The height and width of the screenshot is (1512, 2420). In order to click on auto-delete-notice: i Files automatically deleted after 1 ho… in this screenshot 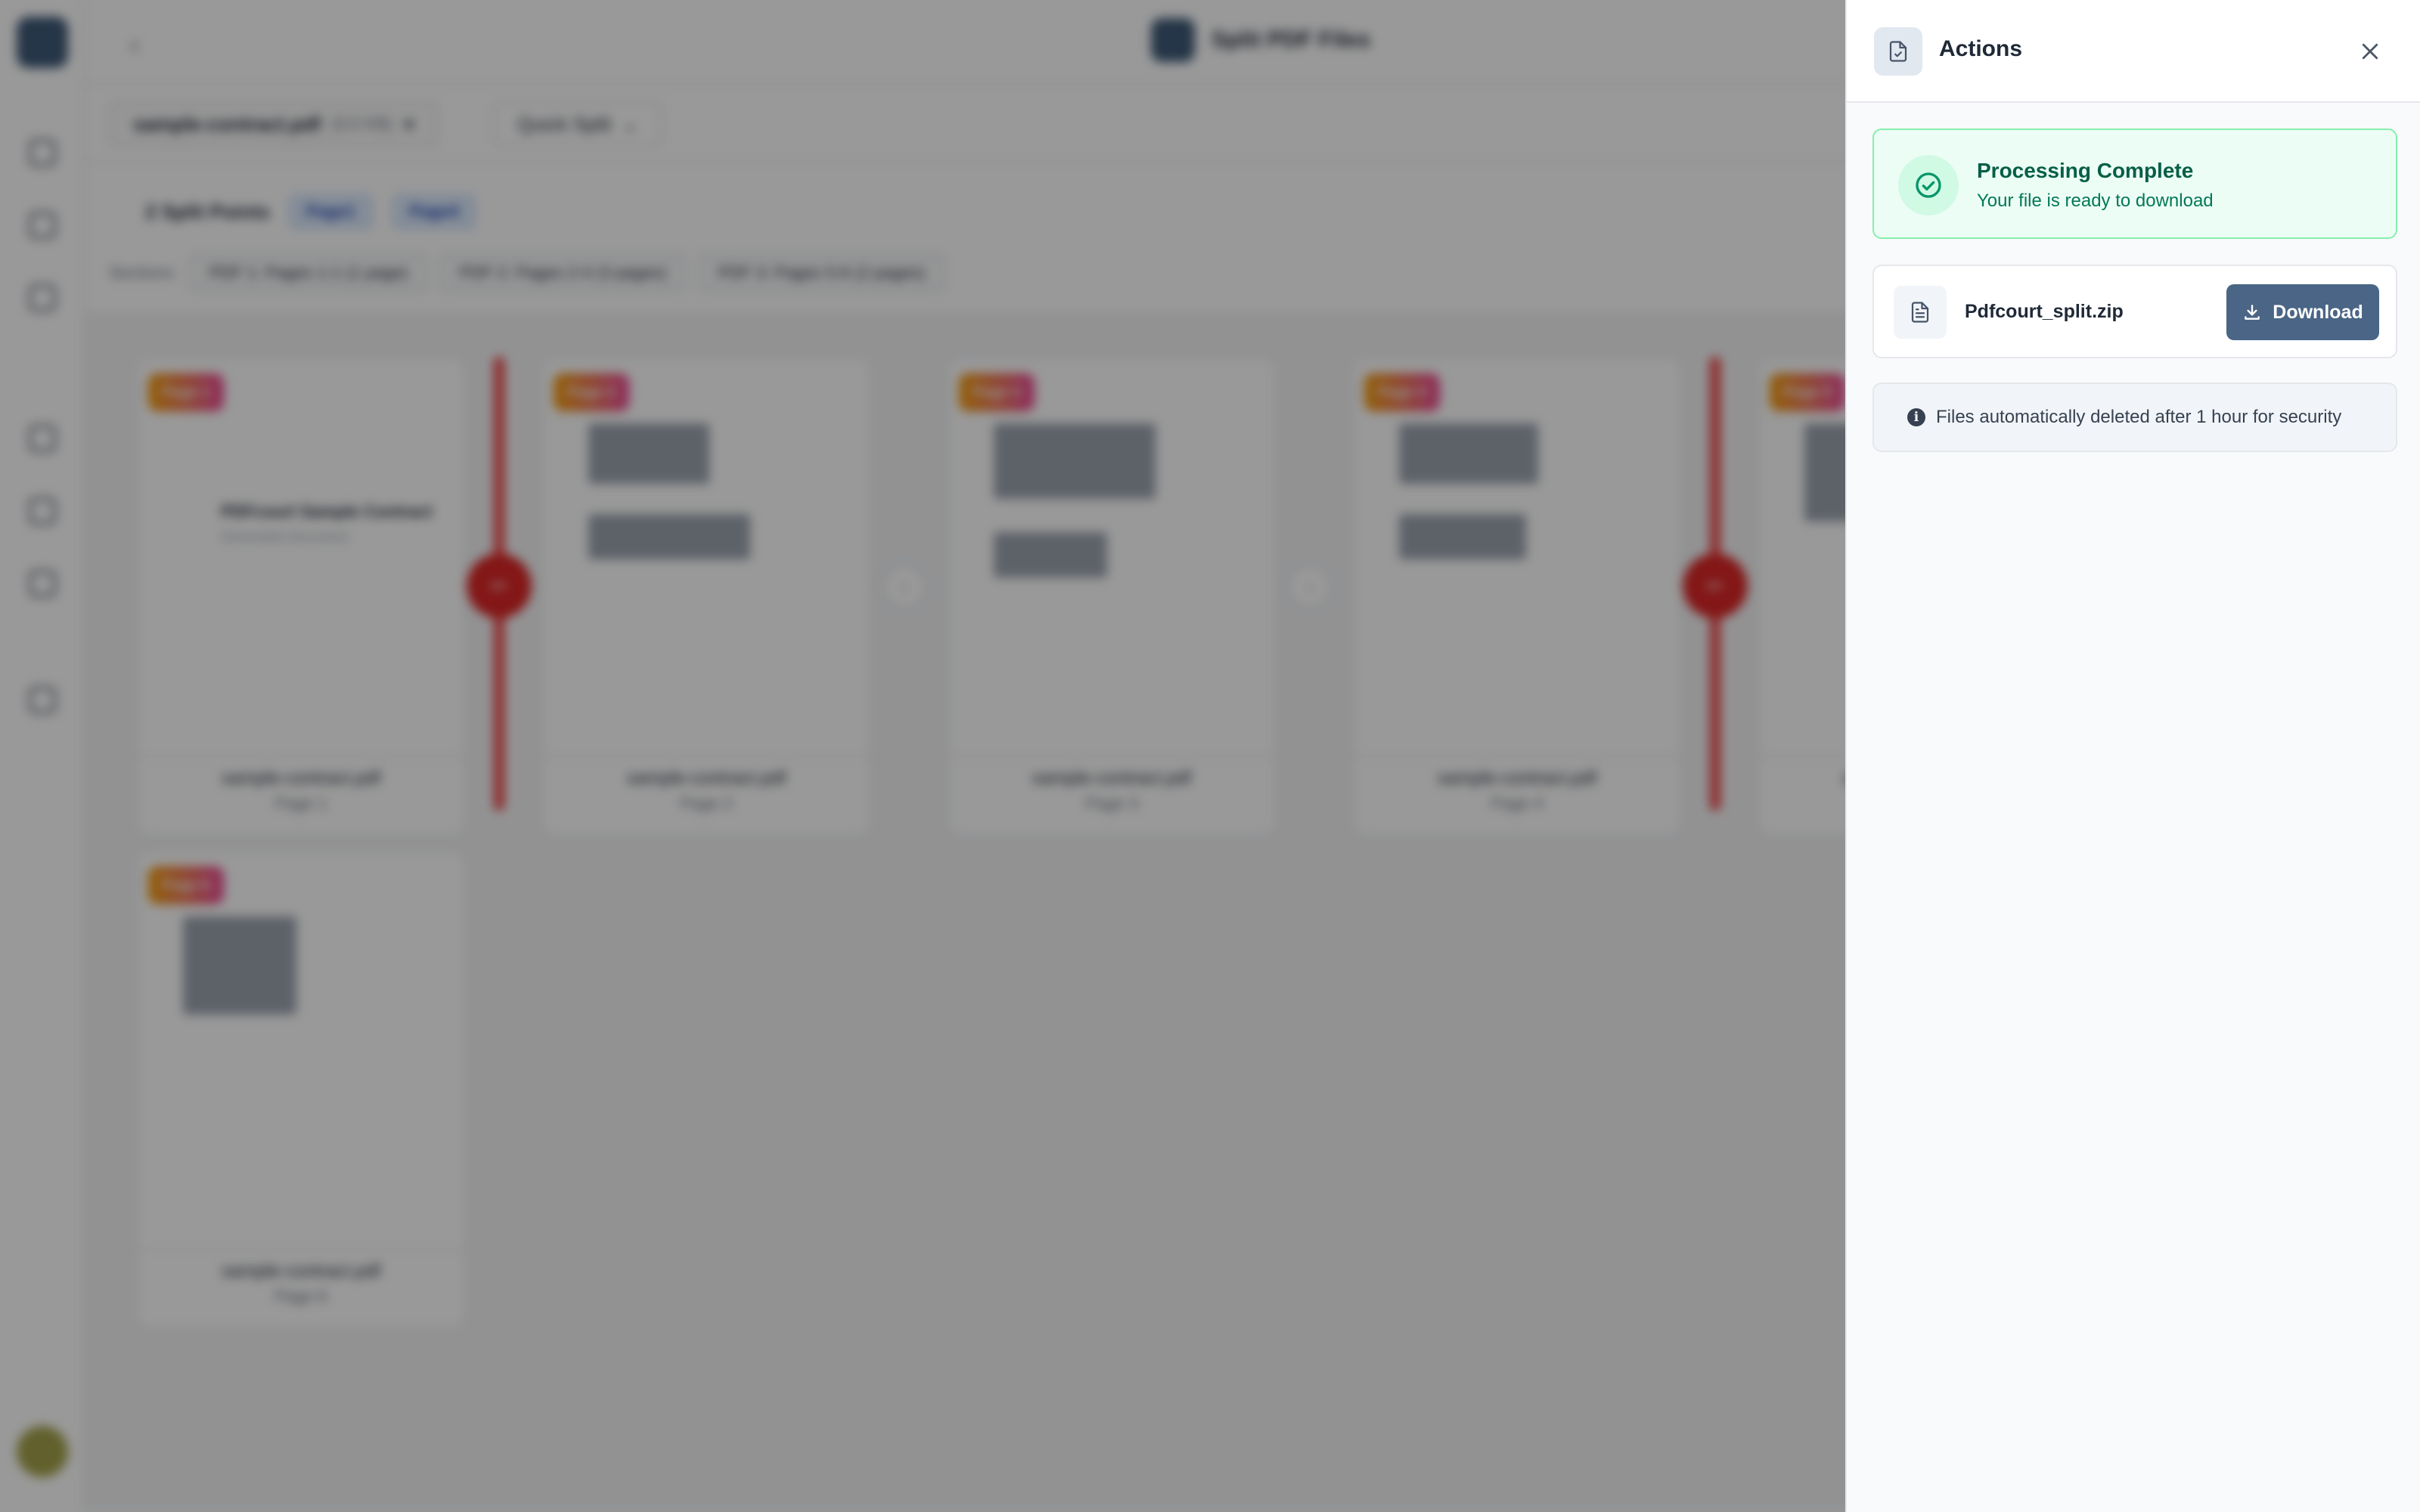, I will do `click(2134, 417)`.